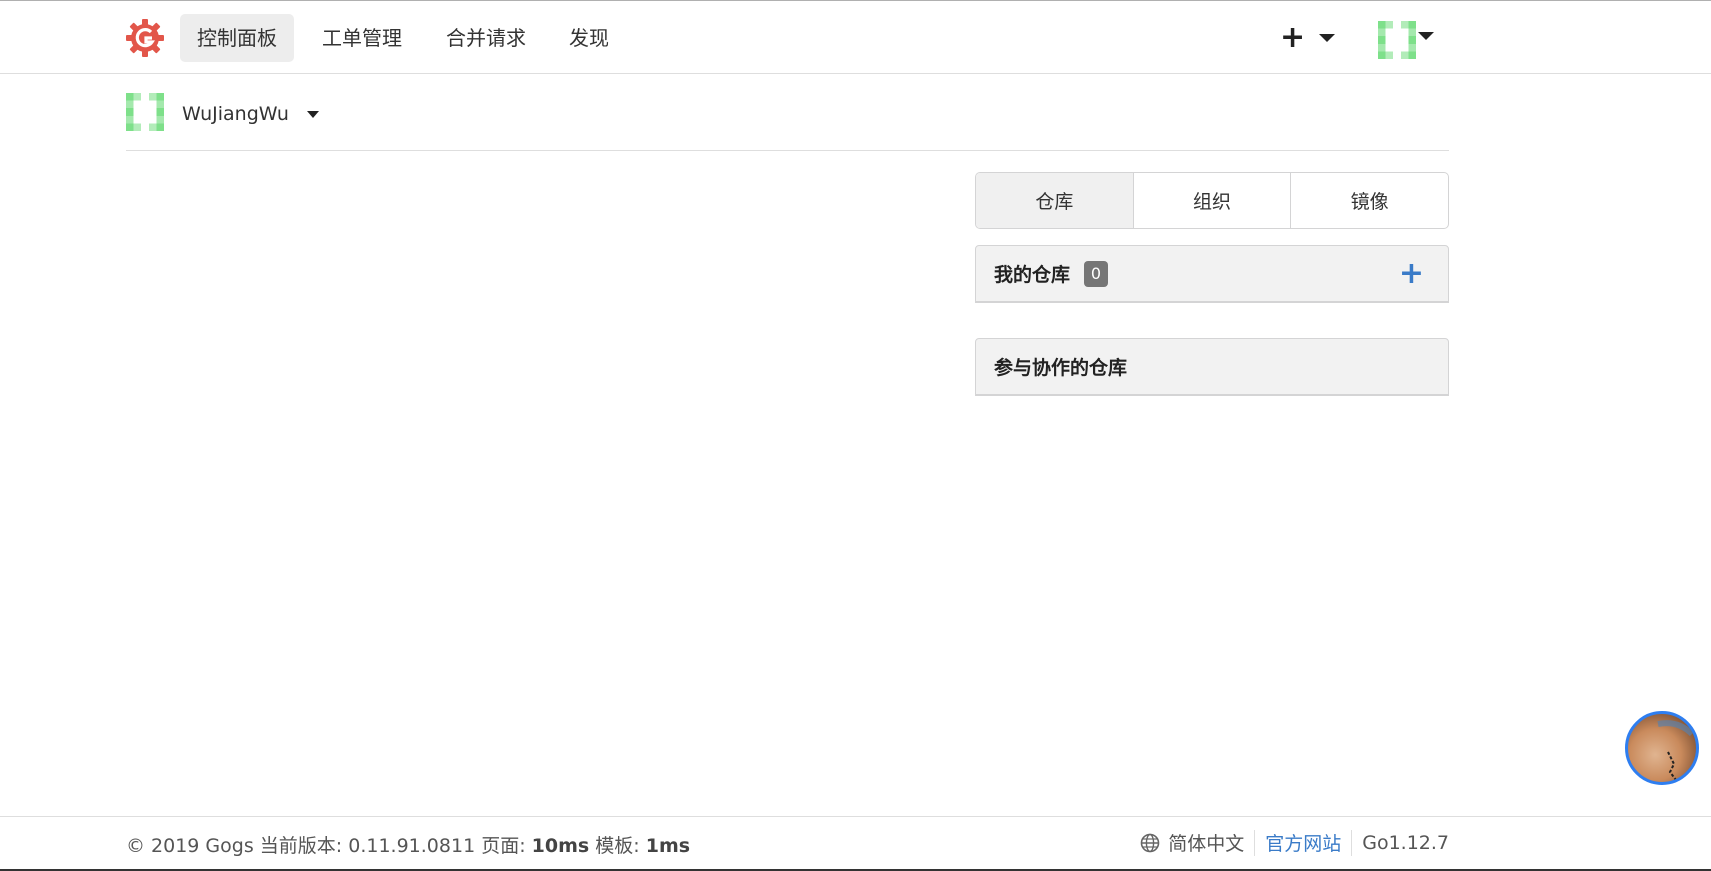  I want to click on official-website-link: 官方网站, so click(1303, 842).